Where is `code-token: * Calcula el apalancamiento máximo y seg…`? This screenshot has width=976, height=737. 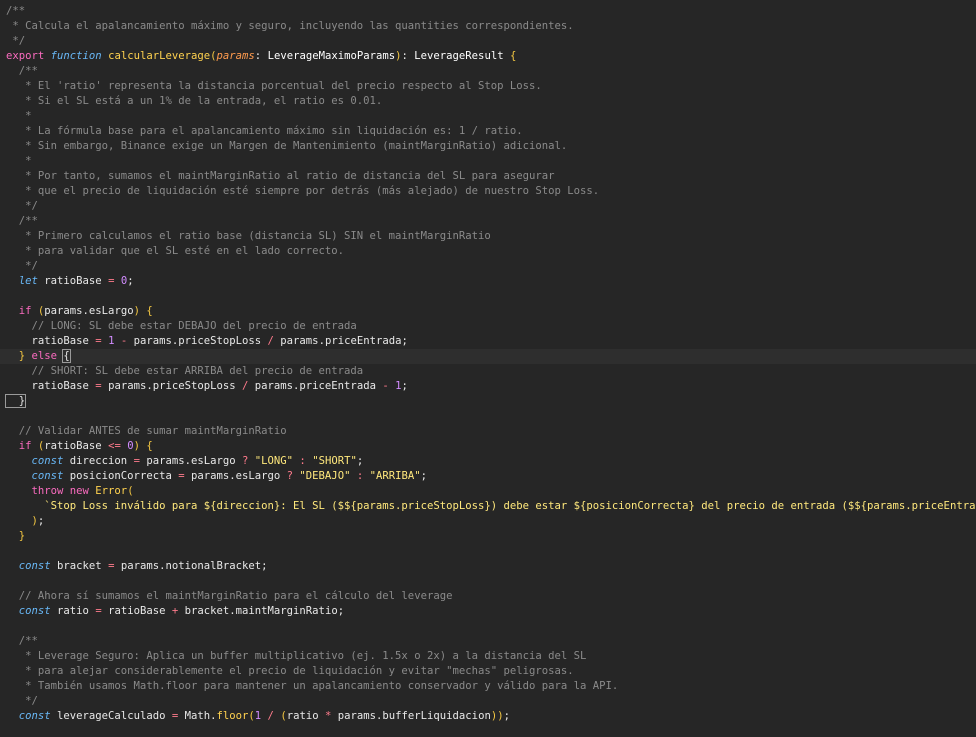 code-token: * Calcula el apalancamiento máximo y seg… is located at coordinates (290, 26).